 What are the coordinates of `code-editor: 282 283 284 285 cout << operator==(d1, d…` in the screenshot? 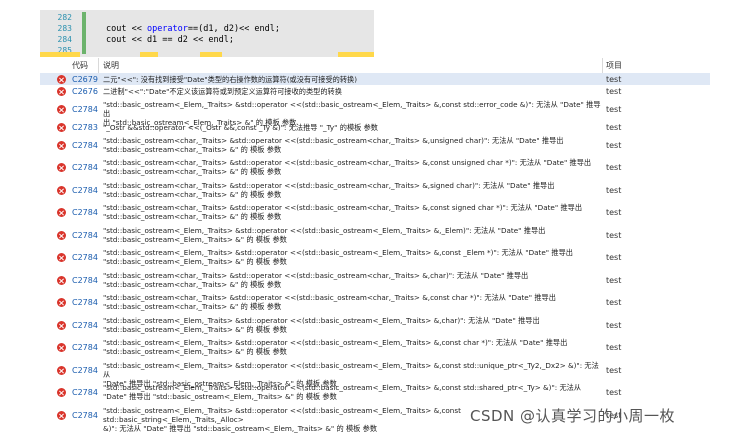 It's located at (207, 33).